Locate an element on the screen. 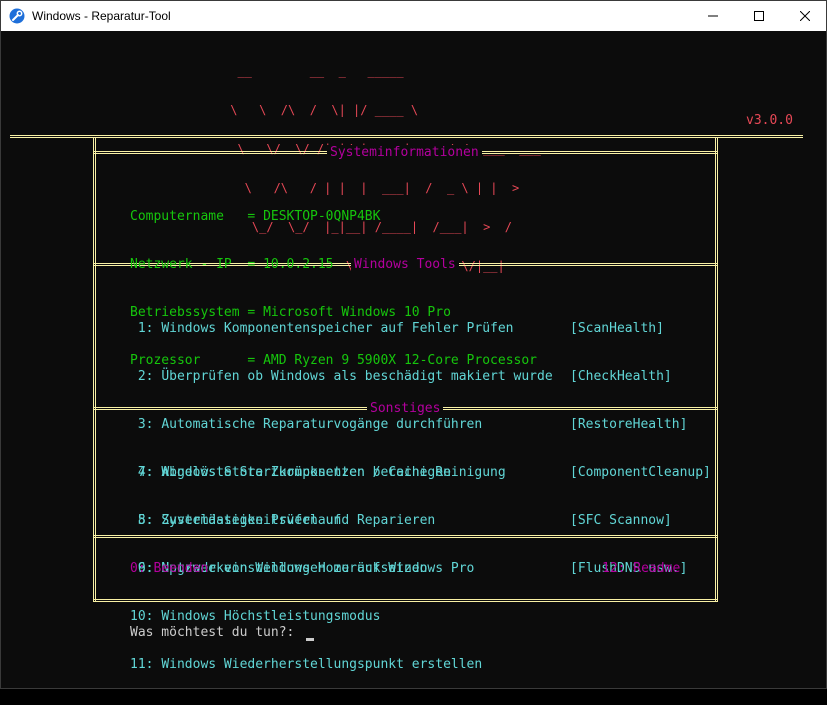 The image size is (827, 705). frame-left is located at coordinates (94, 369).